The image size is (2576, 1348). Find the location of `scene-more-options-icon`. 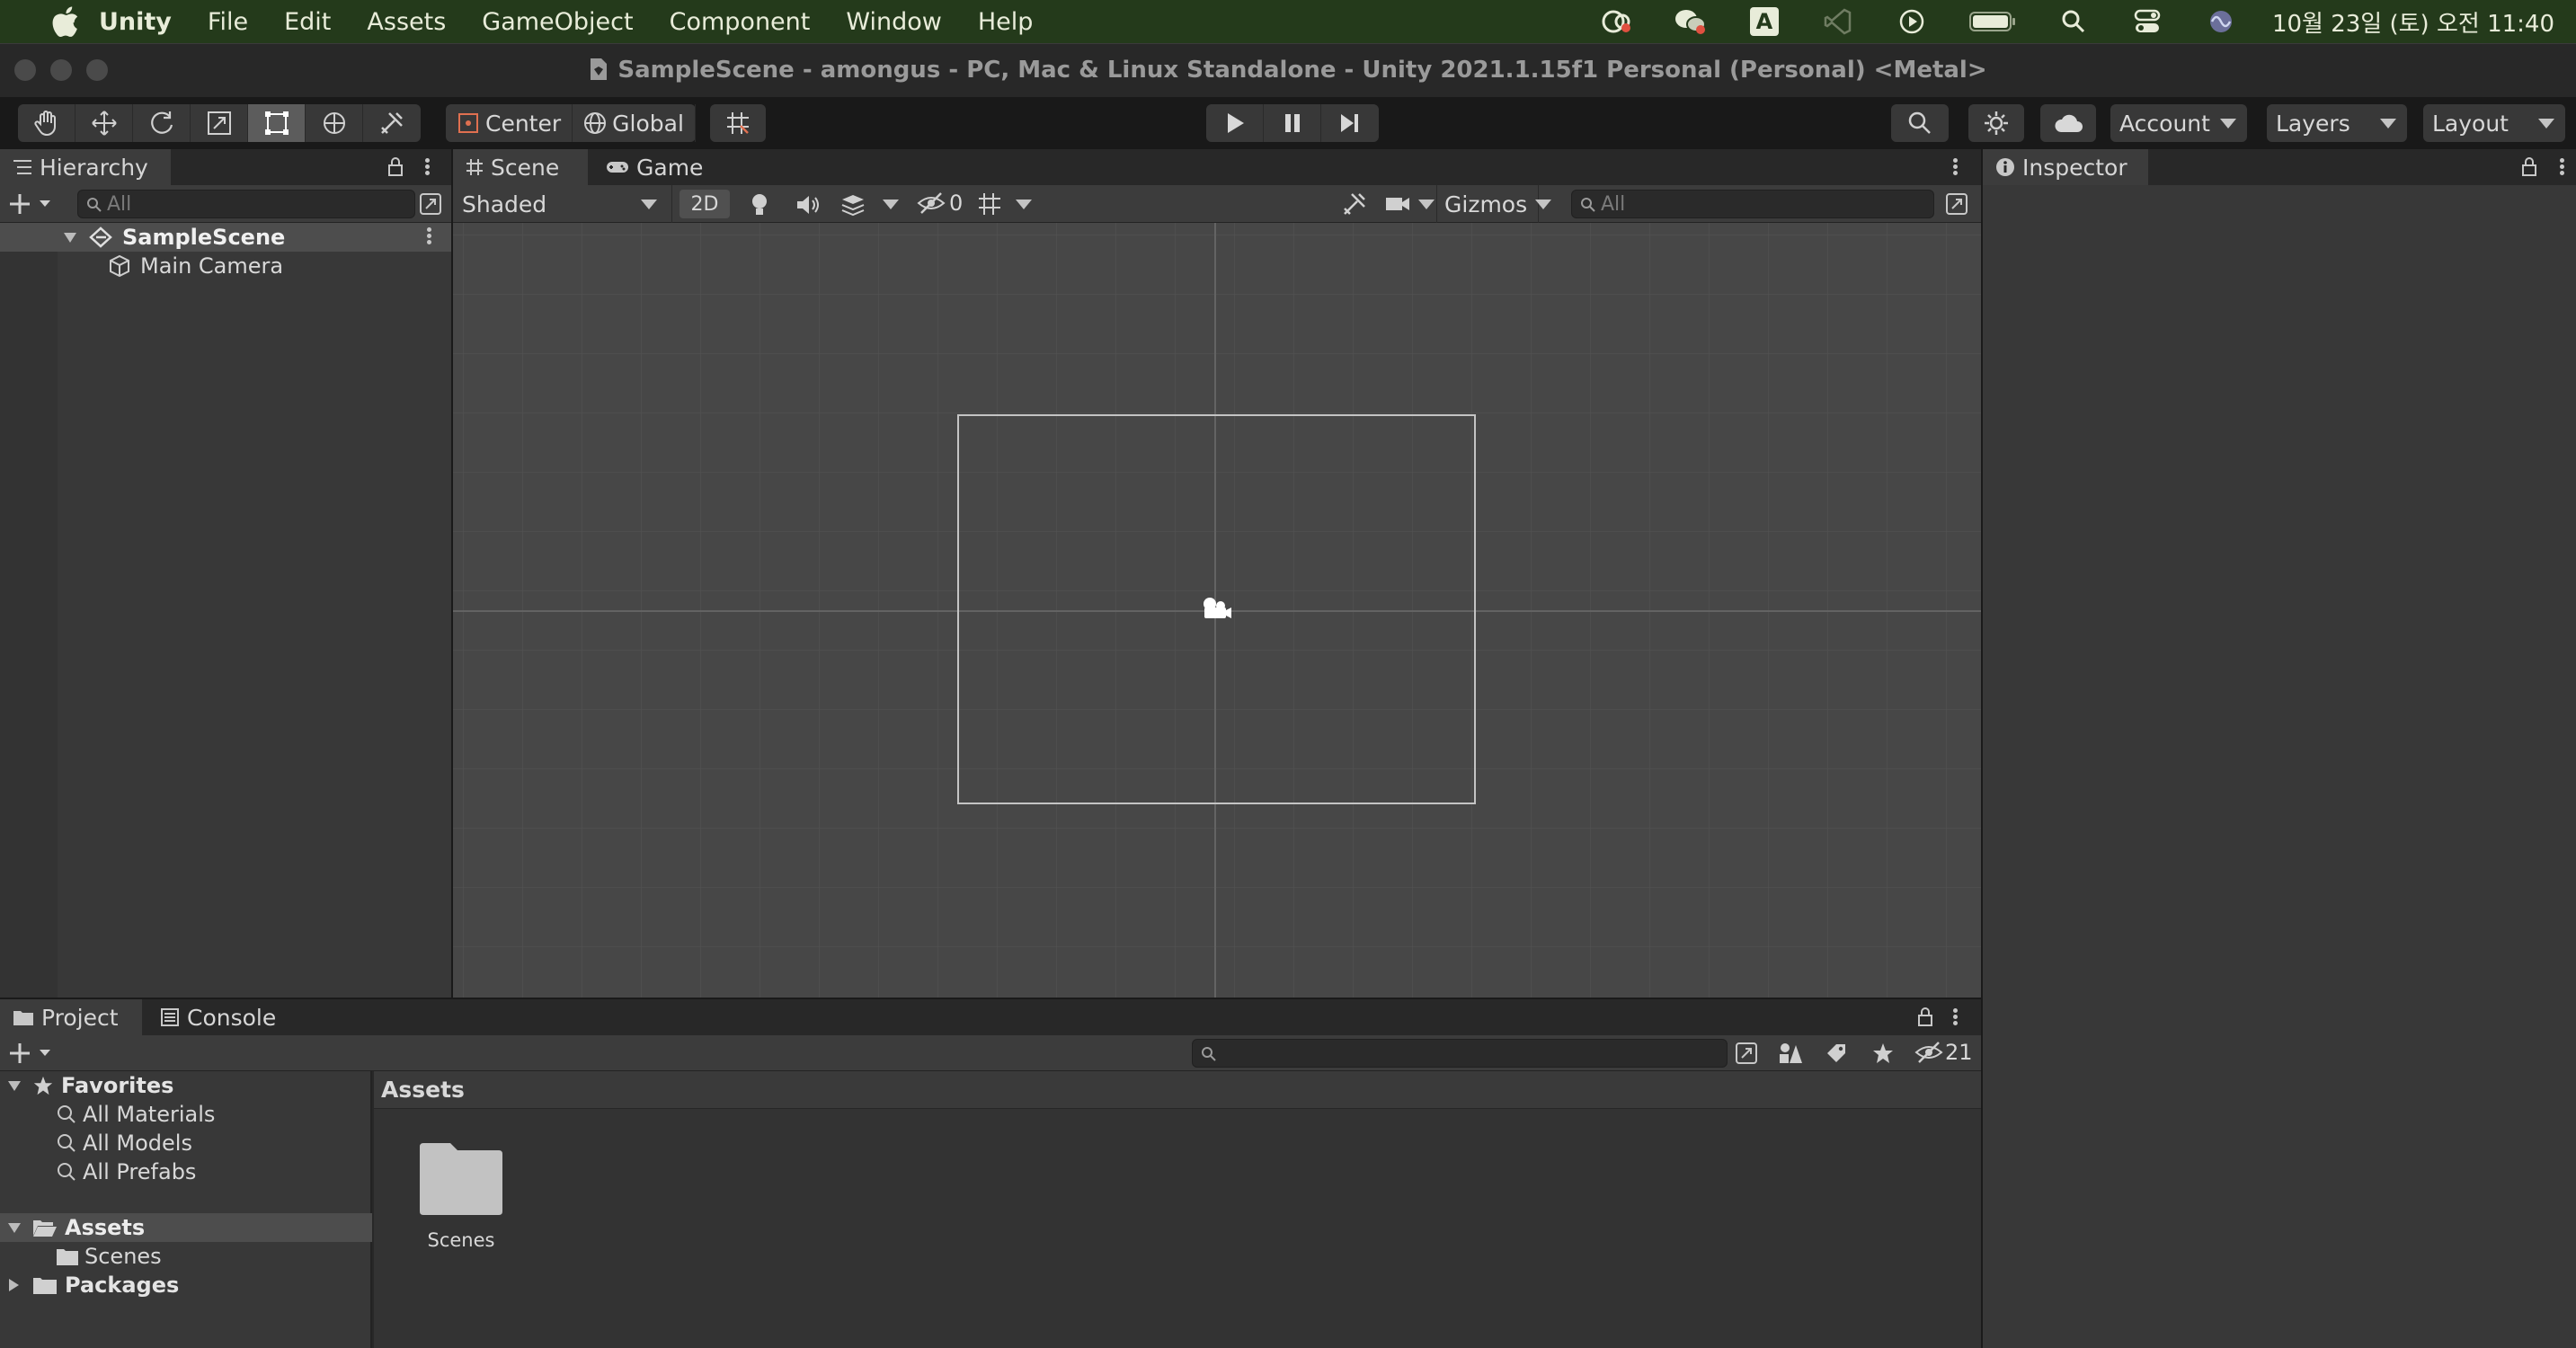

scene-more-options-icon is located at coordinates (1956, 166).